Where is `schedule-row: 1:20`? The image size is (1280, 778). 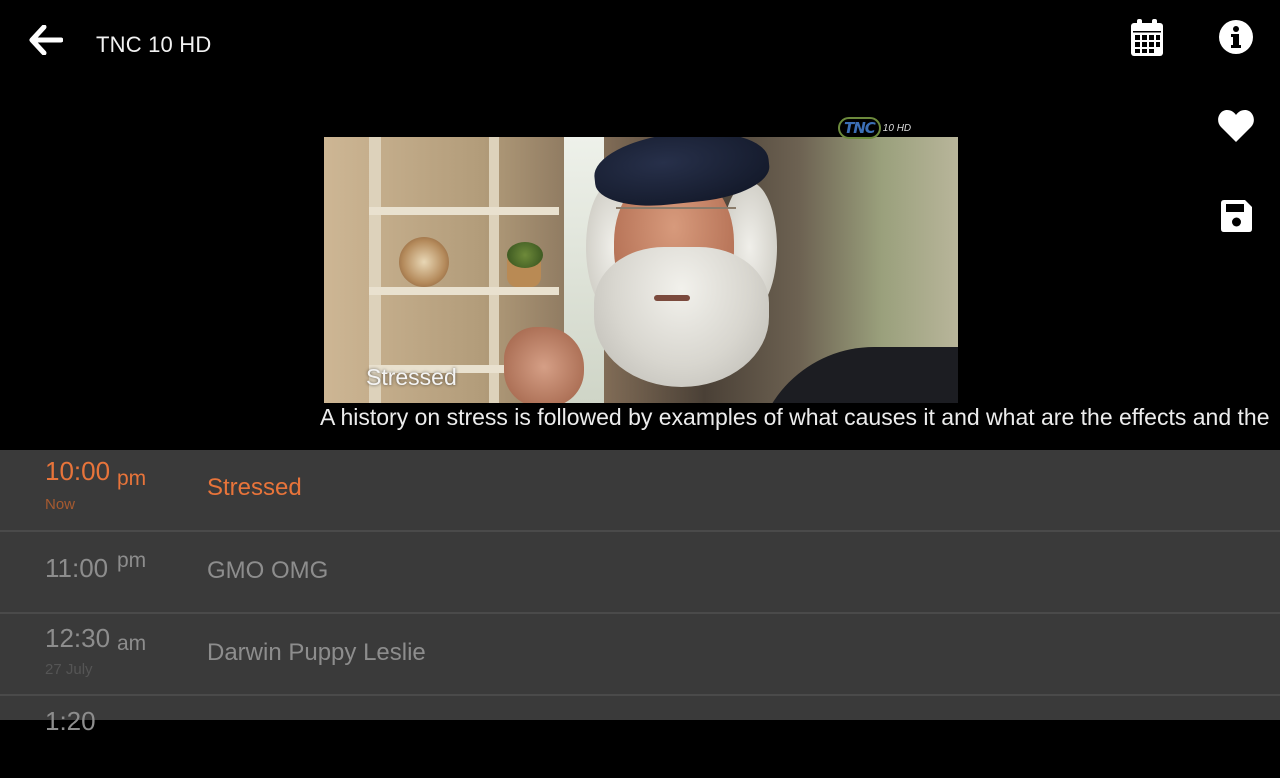 schedule-row: 1:20 is located at coordinates (640, 737).